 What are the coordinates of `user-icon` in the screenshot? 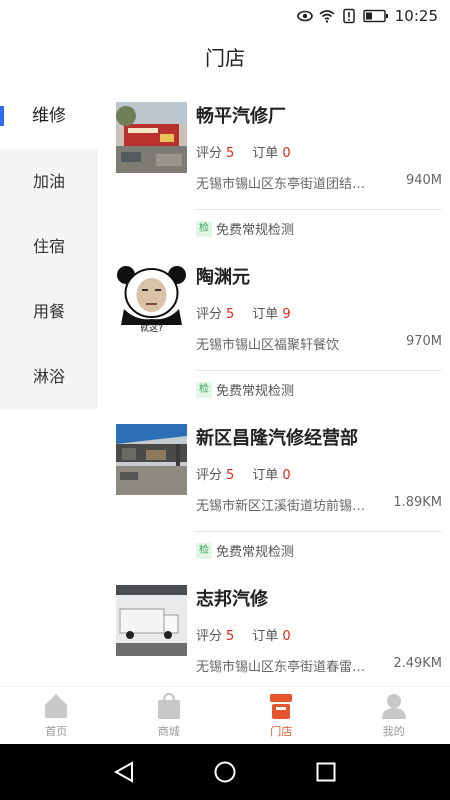 It's located at (393, 706).